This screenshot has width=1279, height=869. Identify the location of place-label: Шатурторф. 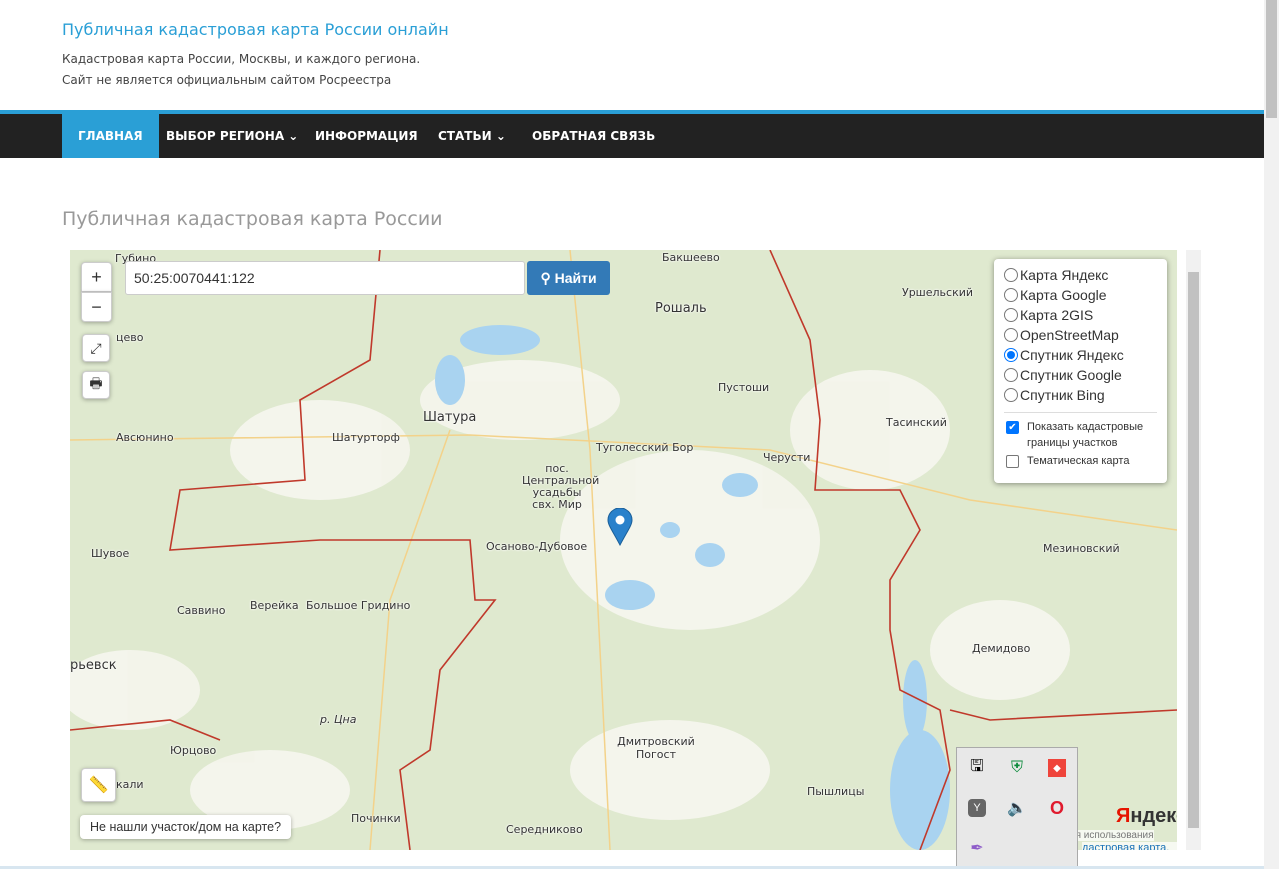
(366, 437).